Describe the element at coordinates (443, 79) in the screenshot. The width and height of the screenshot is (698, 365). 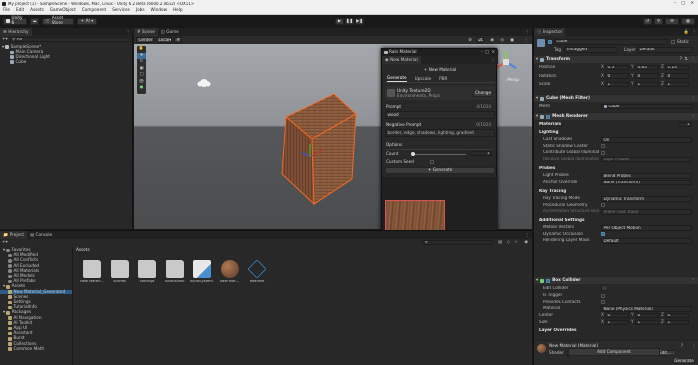
I see `tab-pbr: PBR` at that location.